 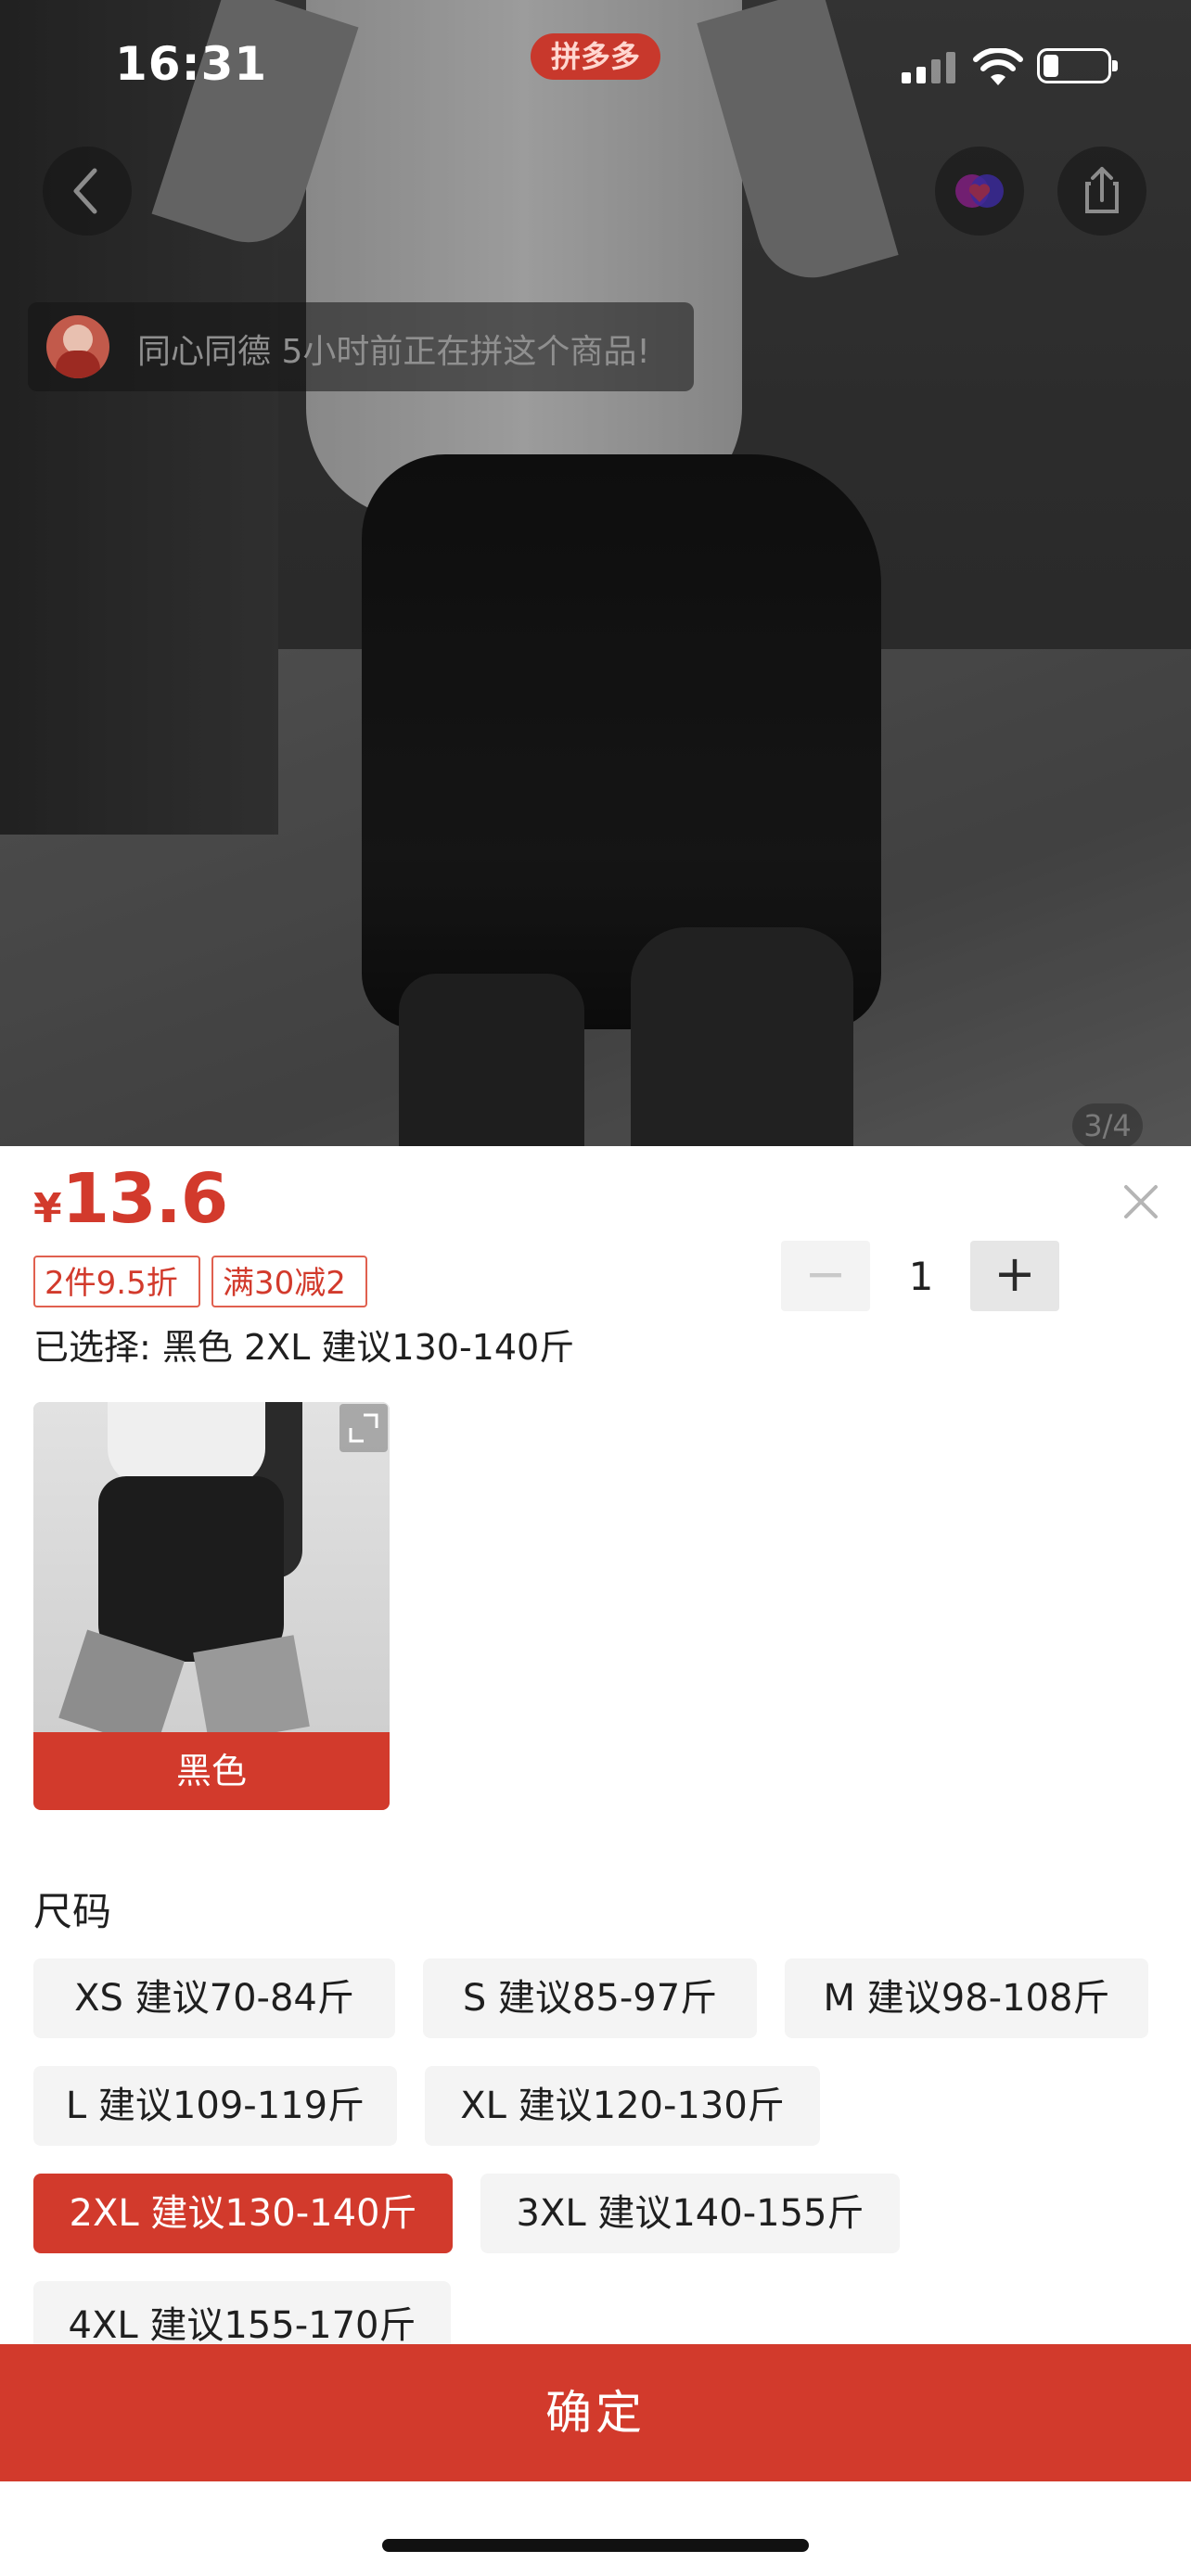 What do you see at coordinates (921, 1277) in the screenshot?
I see `quantity-value: 1` at bounding box center [921, 1277].